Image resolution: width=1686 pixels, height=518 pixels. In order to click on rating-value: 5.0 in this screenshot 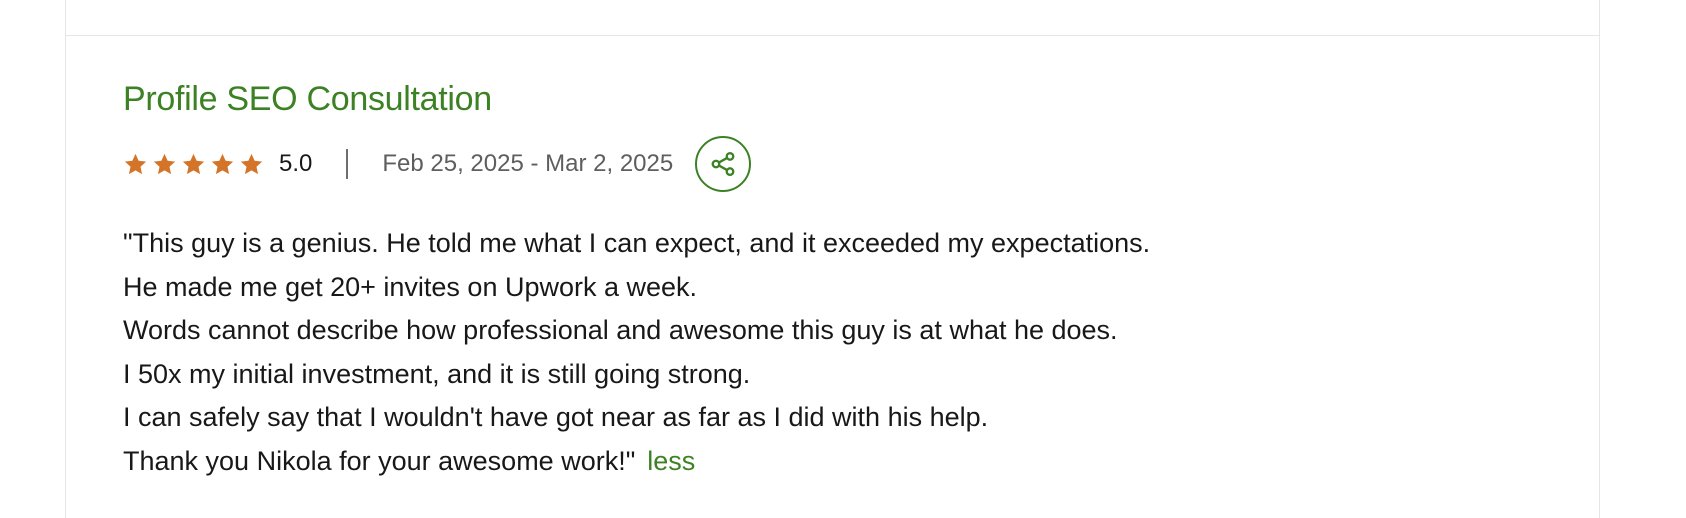, I will do `click(296, 163)`.